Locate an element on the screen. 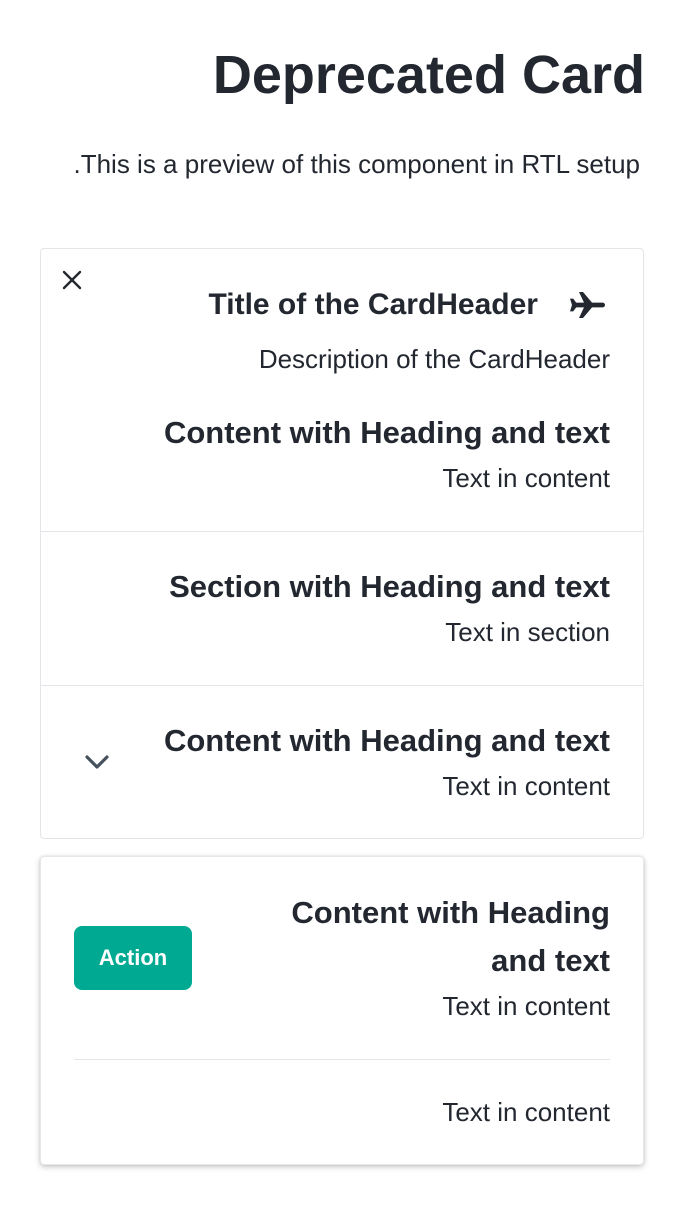 The width and height of the screenshot is (686, 1222). close-button is located at coordinates (72, 280).